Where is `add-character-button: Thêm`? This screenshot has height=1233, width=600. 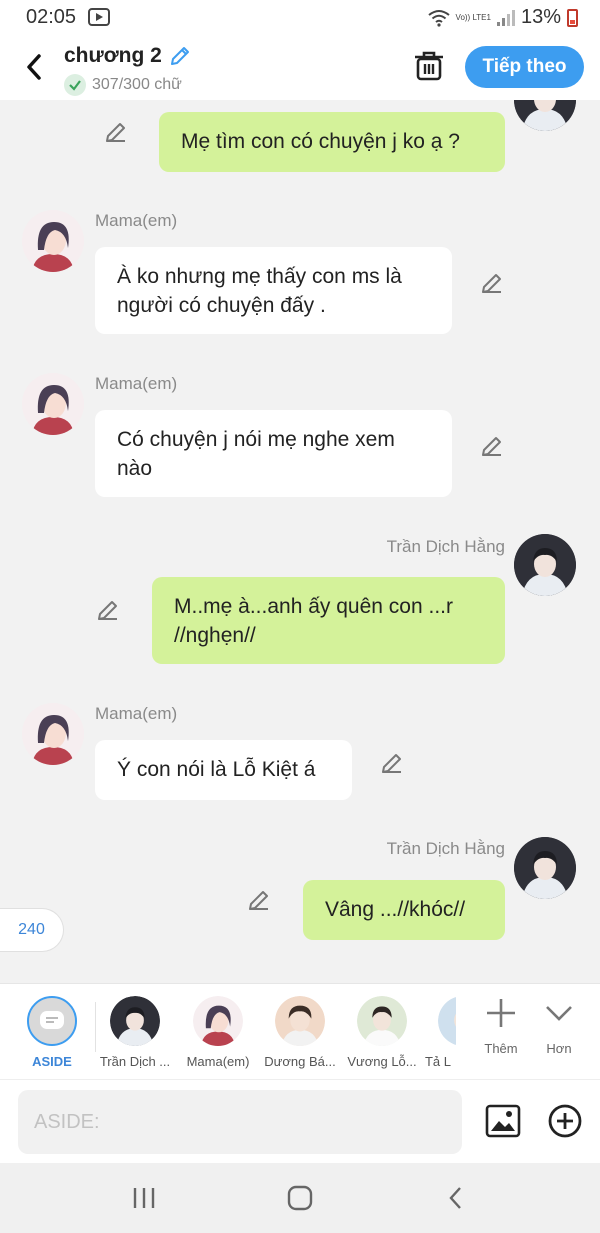 add-character-button: Thêm is located at coordinates (501, 1026).